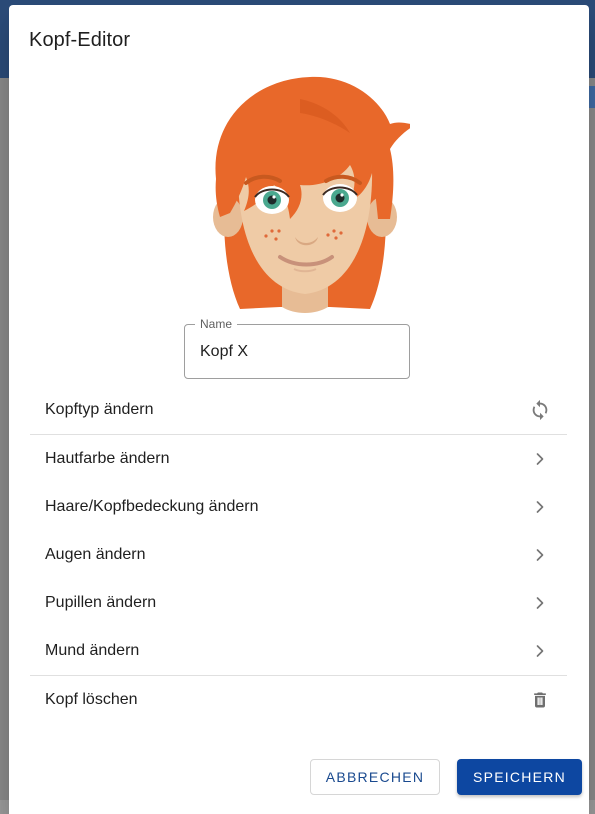  I want to click on cancel-button: ABBRECHEN, so click(375, 777).